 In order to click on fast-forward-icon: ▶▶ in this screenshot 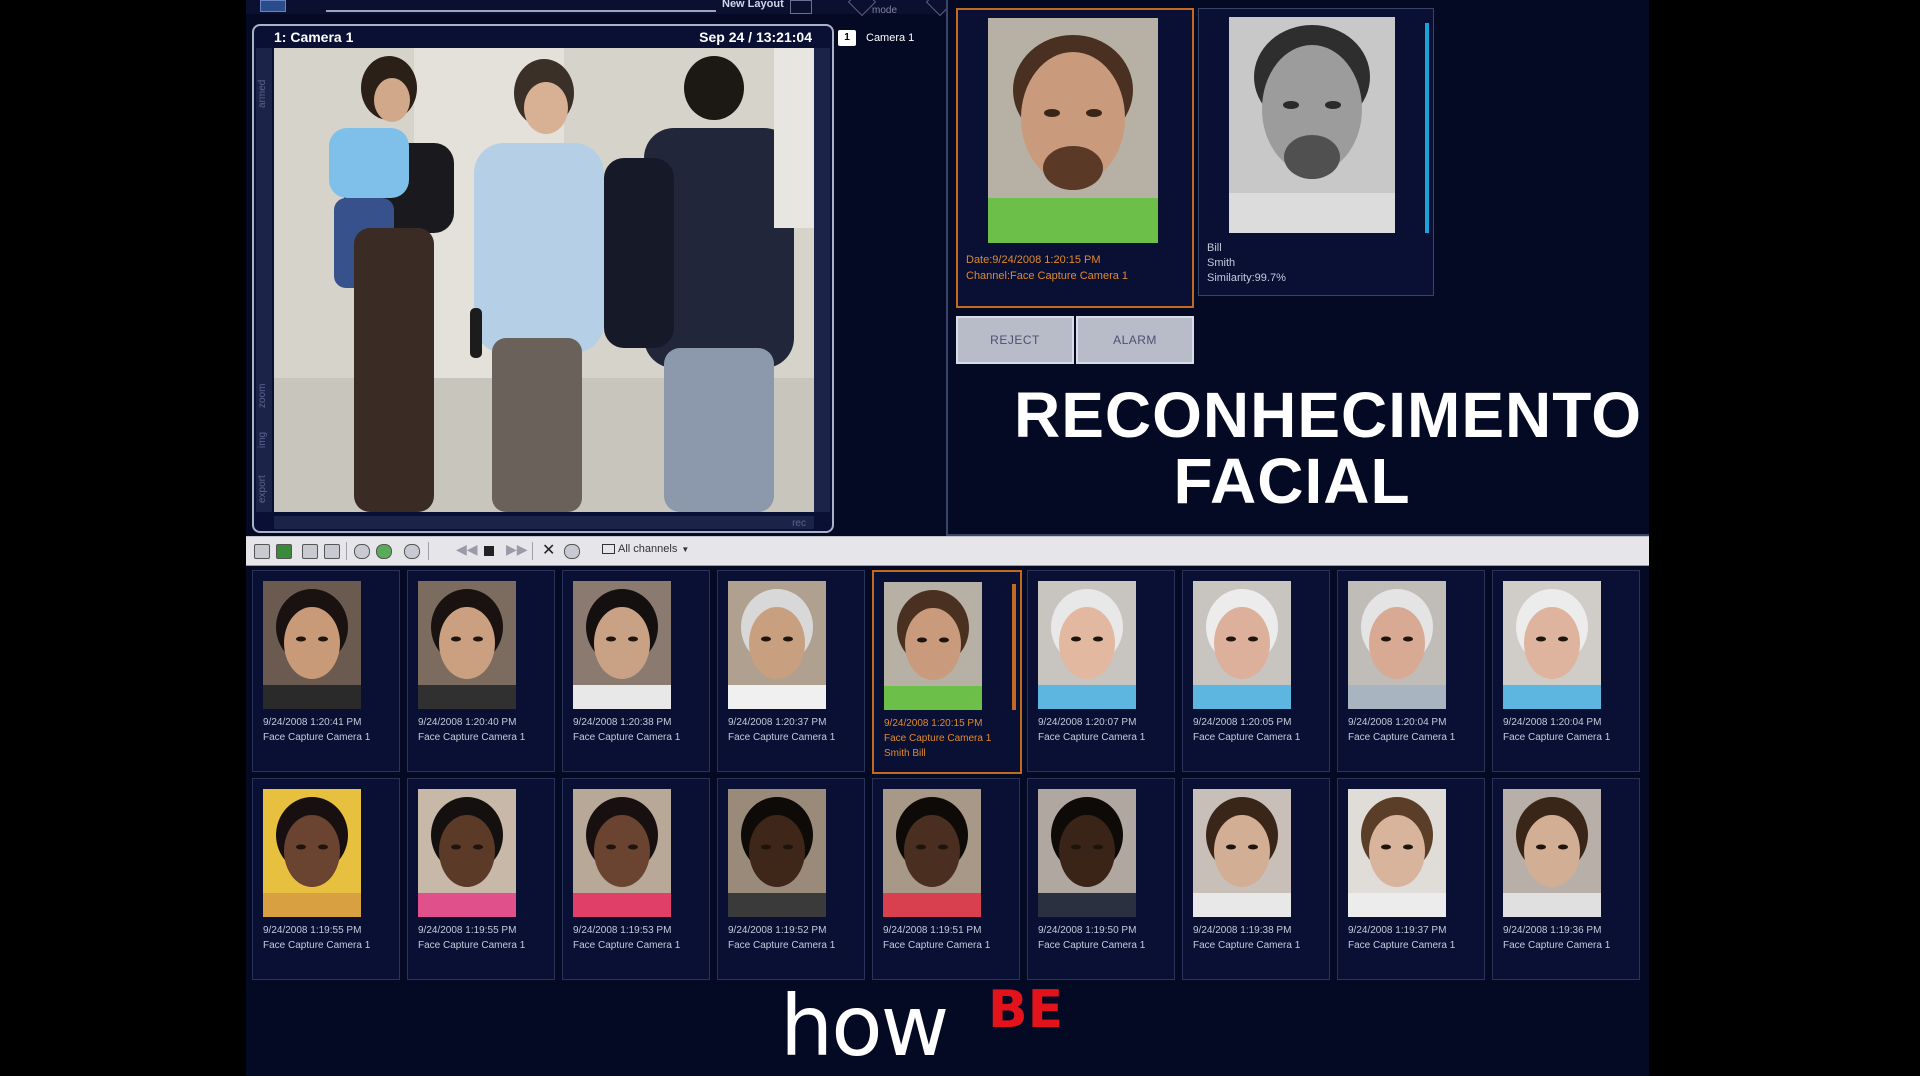, I will do `click(517, 549)`.